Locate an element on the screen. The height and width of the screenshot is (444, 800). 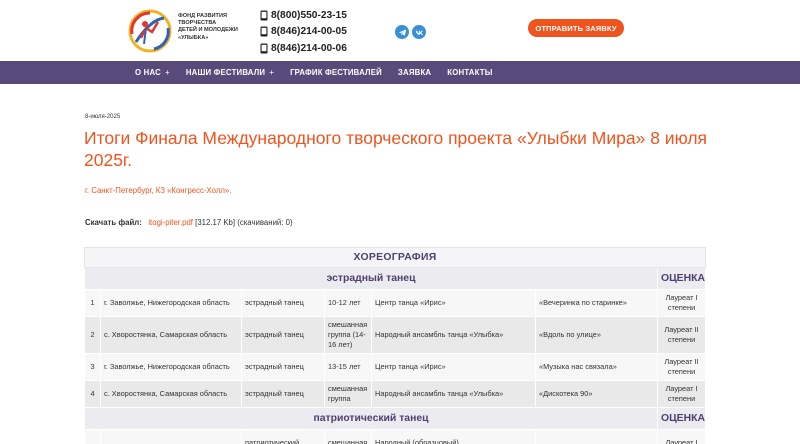
nav-item-label: КОНТАКТЫ is located at coordinates (469, 72).